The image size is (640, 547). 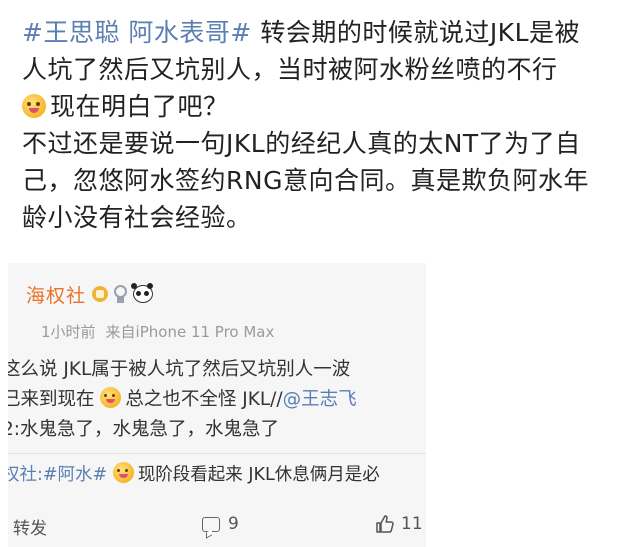 What do you see at coordinates (100, 294) in the screenshot?
I see `vip-badge-icon` at bounding box center [100, 294].